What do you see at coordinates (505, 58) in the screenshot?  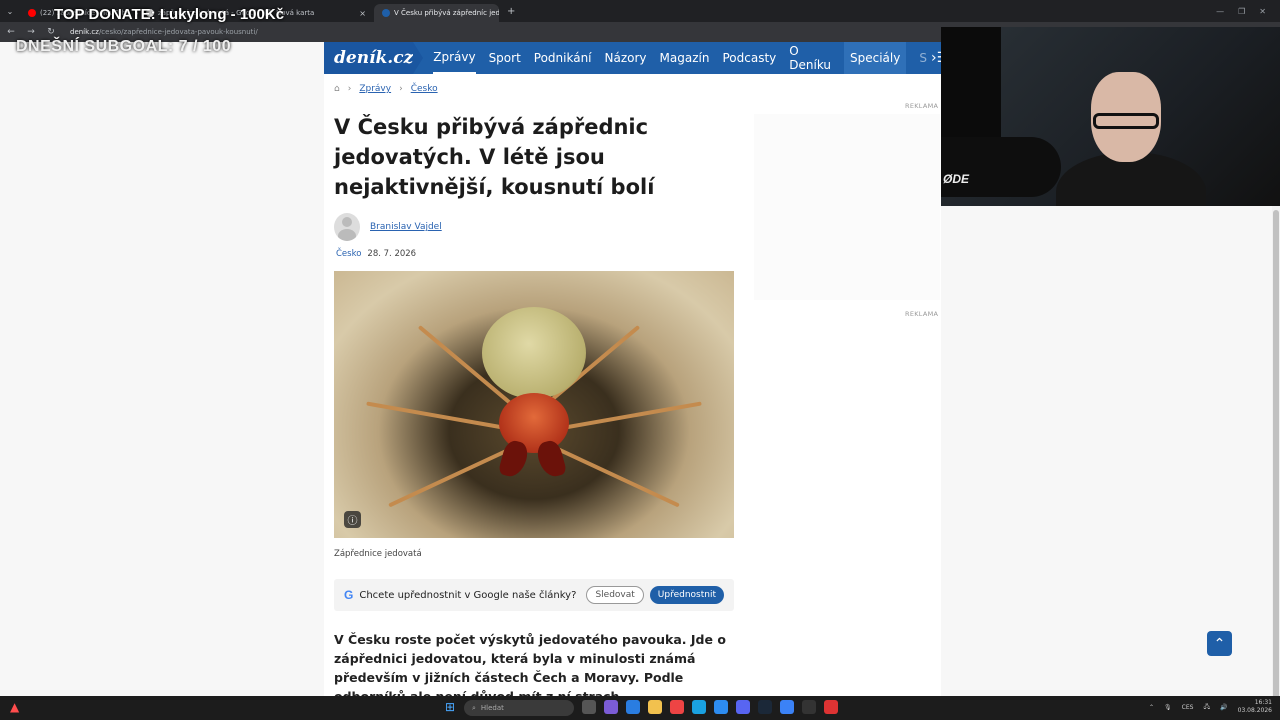 I see `nav-item-sport: Sport` at bounding box center [505, 58].